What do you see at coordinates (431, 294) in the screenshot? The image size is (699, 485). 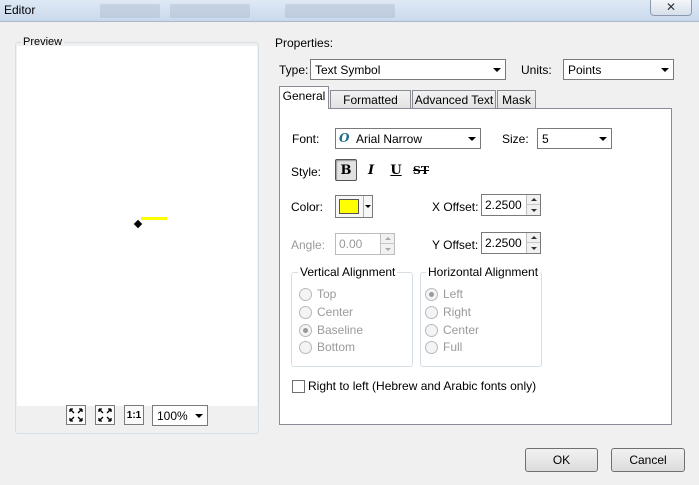 I see `radio-button-checked` at bounding box center [431, 294].